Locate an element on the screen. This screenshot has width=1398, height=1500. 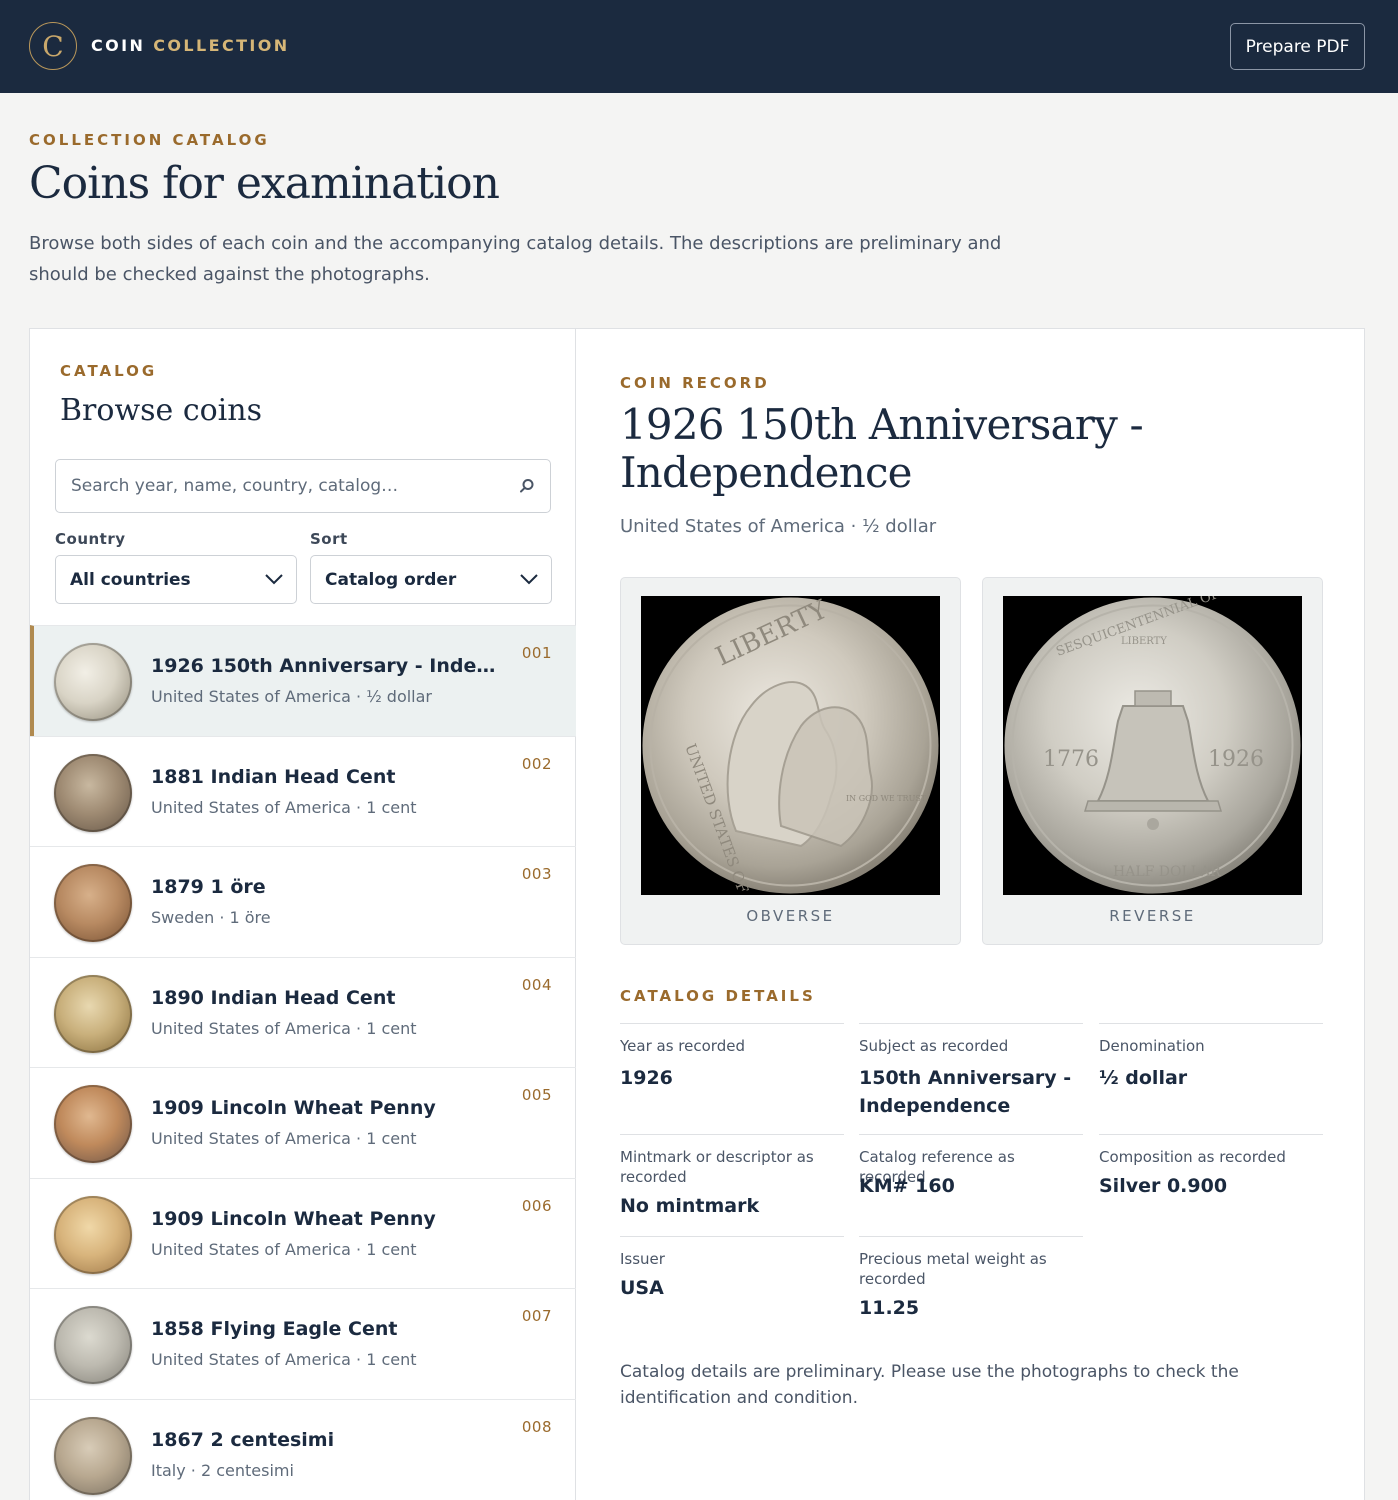
reverse-caption: REVERSE is located at coordinates (1152, 916).